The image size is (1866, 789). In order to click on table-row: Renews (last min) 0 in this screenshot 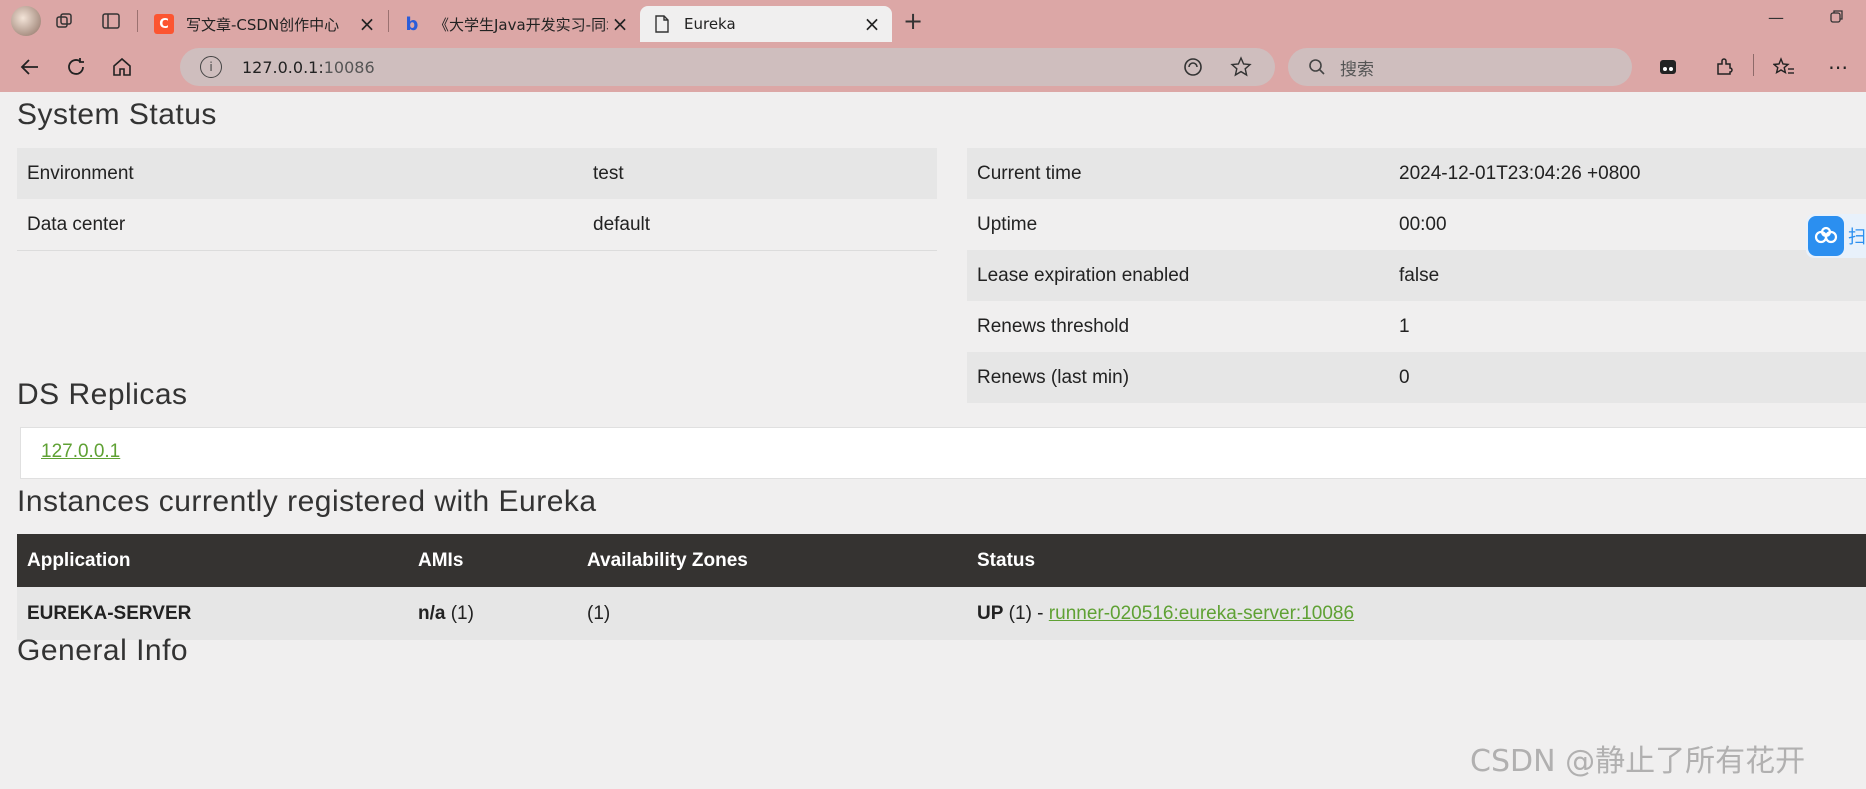, I will do `click(1416, 377)`.